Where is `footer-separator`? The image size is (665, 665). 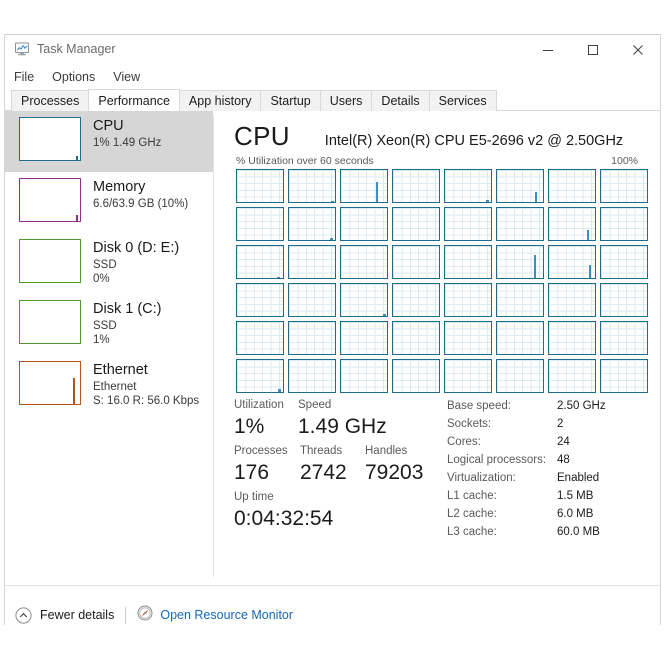
footer-separator is located at coordinates (126, 615).